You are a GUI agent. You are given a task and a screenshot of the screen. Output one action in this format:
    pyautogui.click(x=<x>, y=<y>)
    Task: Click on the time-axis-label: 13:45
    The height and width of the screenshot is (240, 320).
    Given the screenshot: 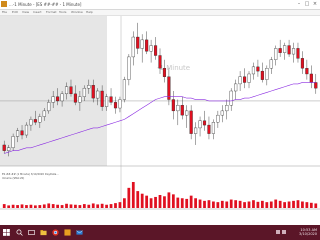 What is the action you would take?
    pyautogui.click(x=222, y=211)
    